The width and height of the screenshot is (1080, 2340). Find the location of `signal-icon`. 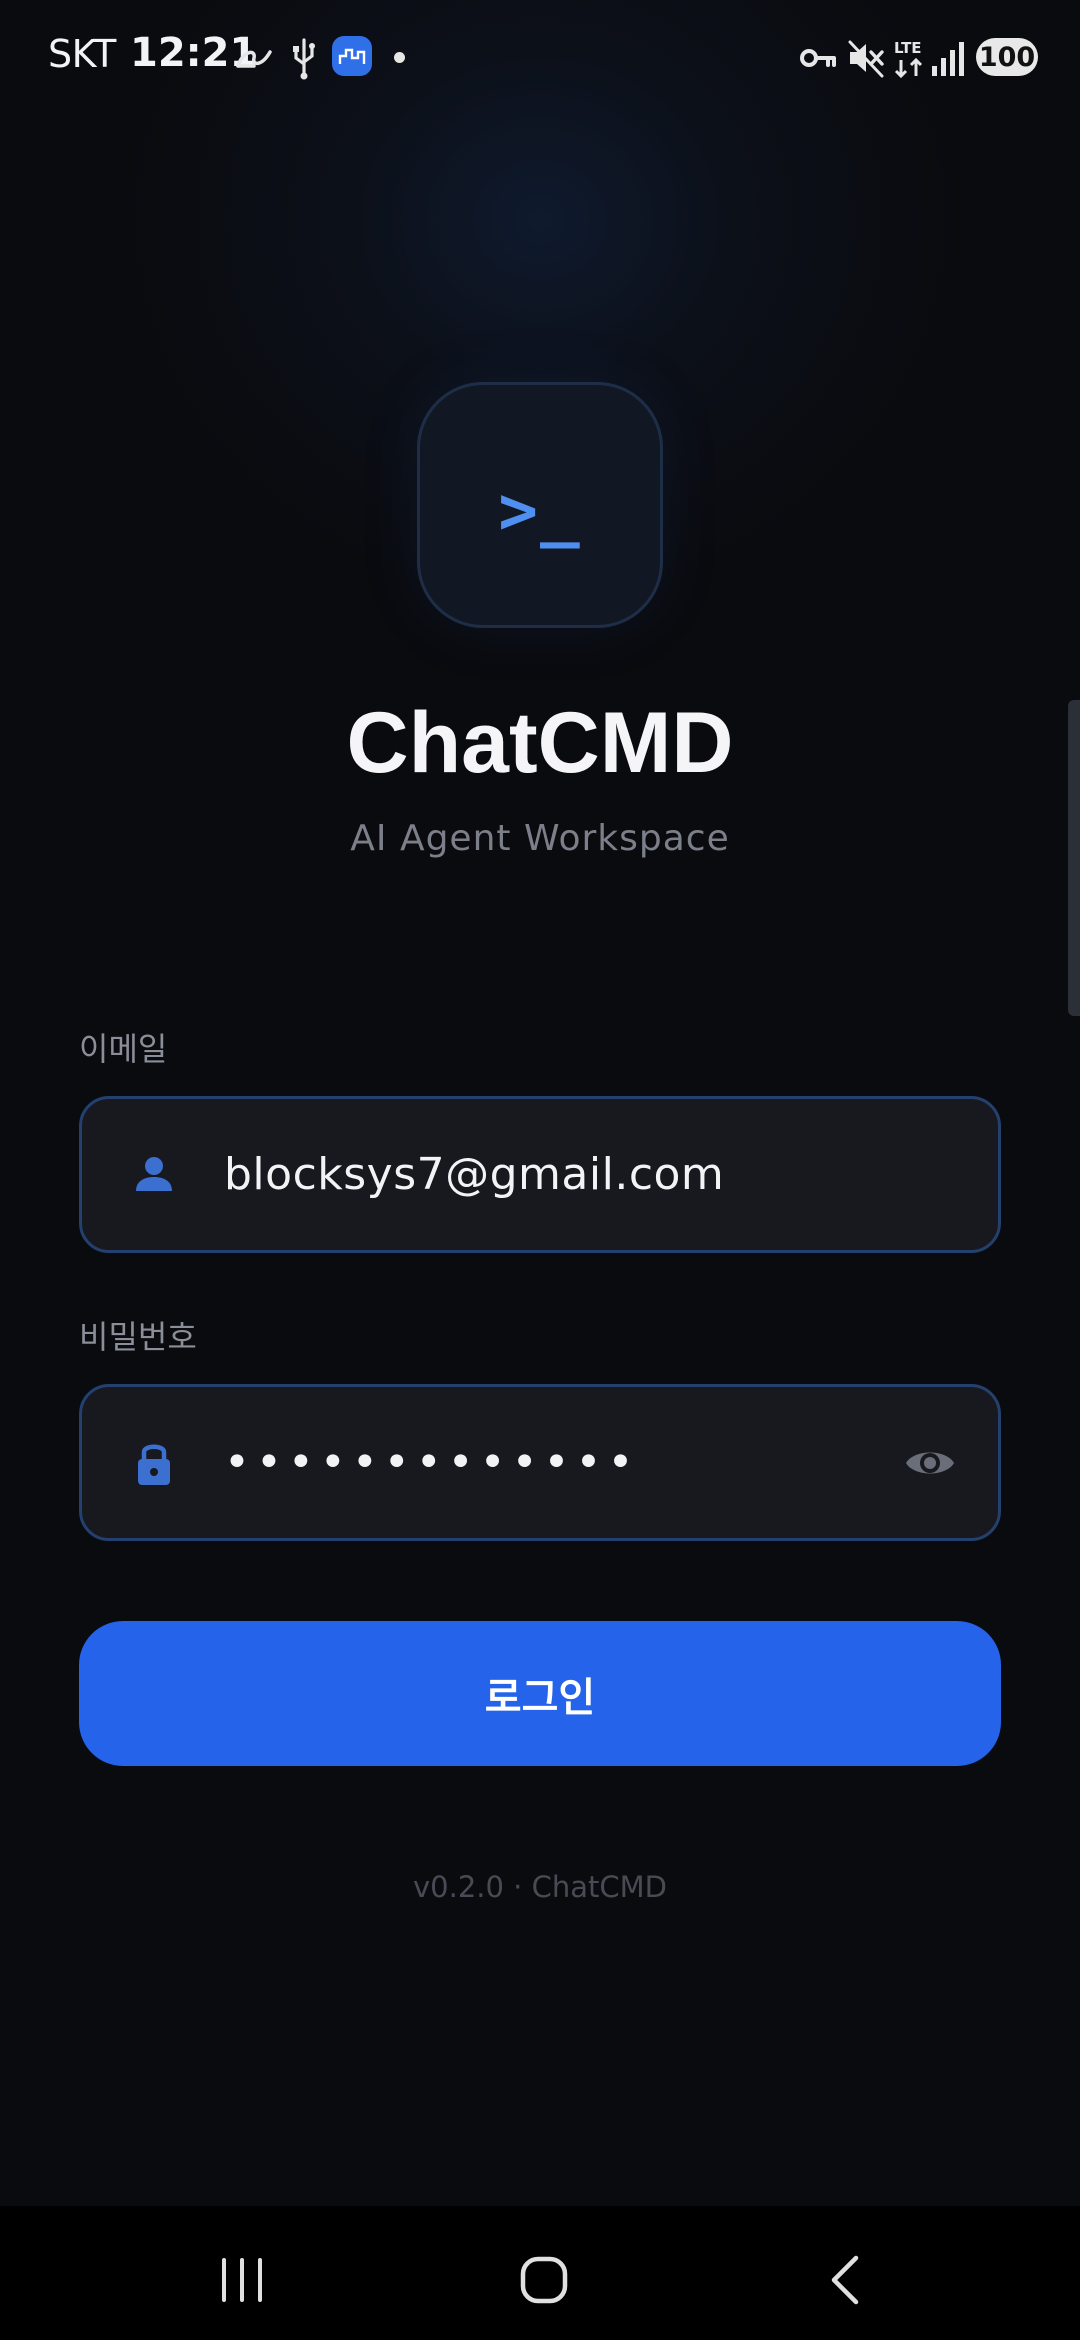

signal-icon is located at coordinates (948, 59).